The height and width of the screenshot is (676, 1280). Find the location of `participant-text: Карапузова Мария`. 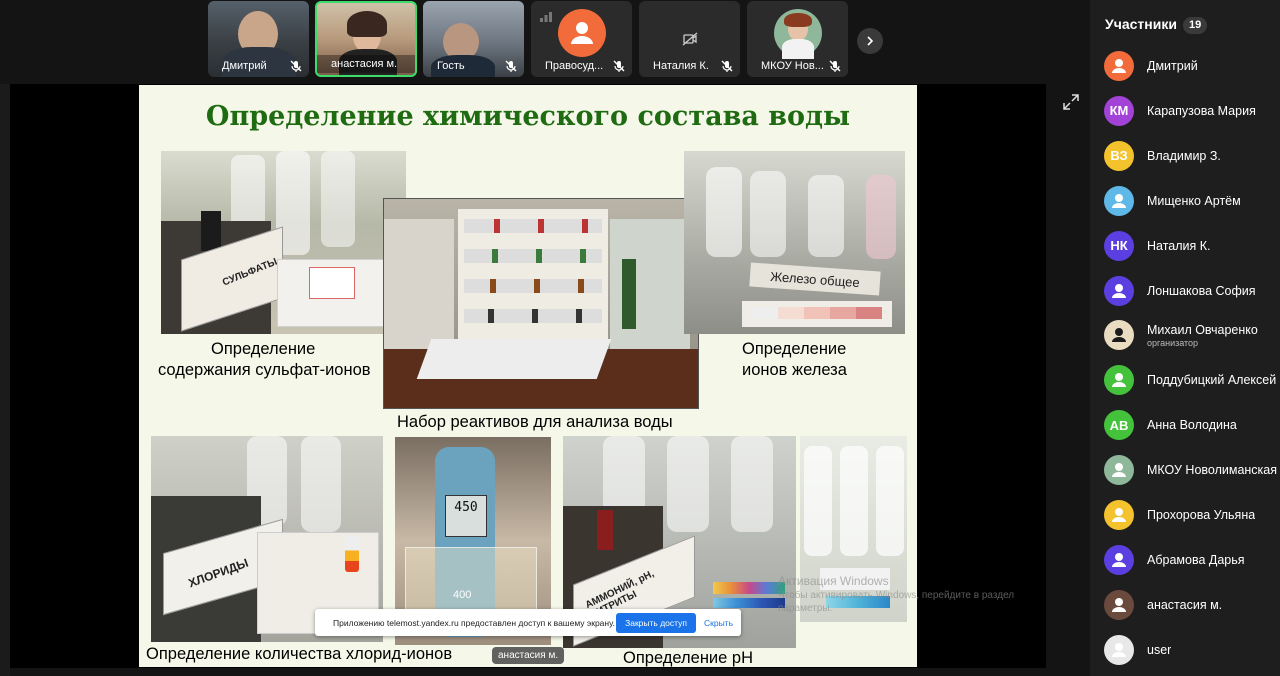

participant-text: Карапузова Мария is located at coordinates (1201, 111).